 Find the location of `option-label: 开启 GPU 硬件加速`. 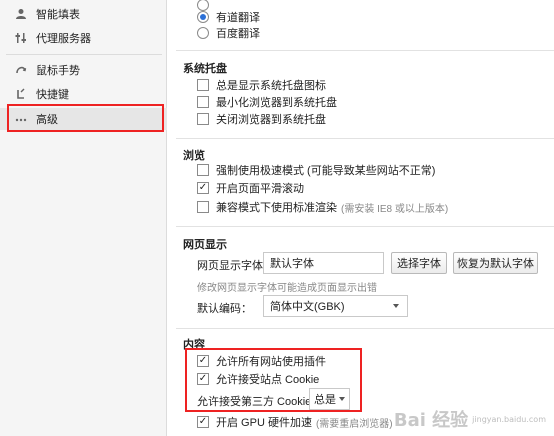

option-label: 开启 GPU 硬件加速 is located at coordinates (264, 423).